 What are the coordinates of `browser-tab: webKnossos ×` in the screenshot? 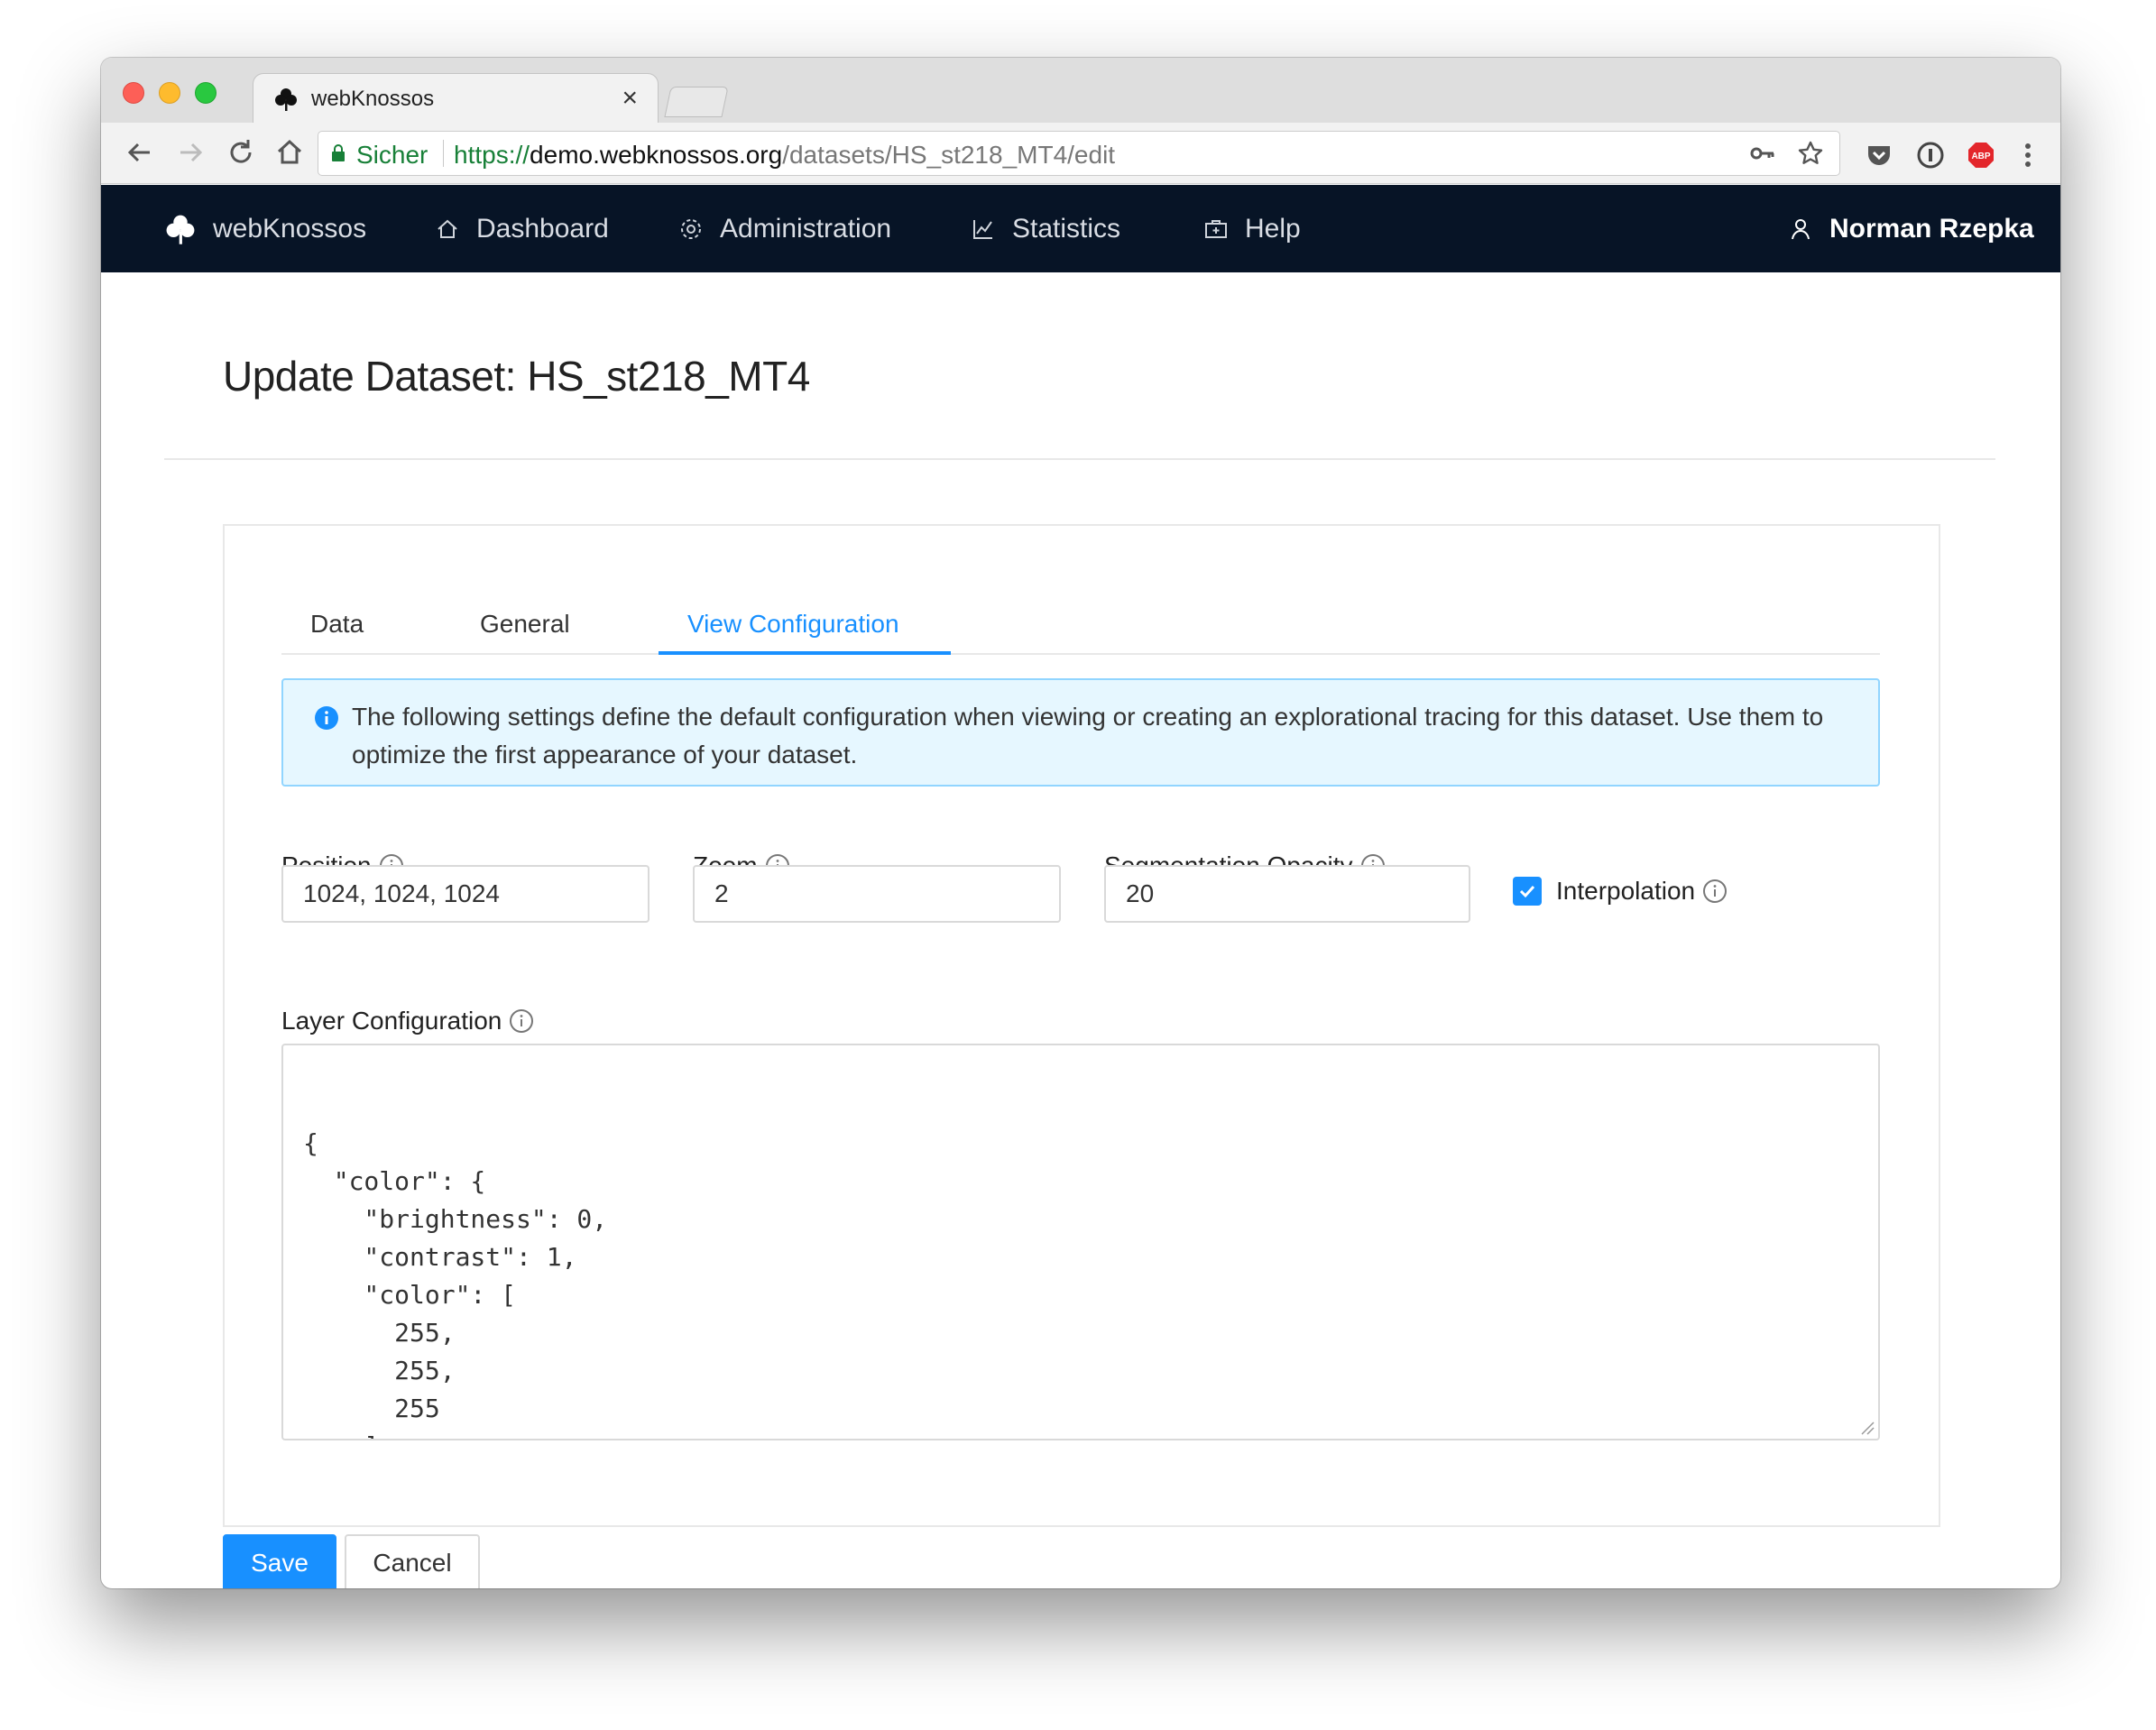 It's located at (456, 98).